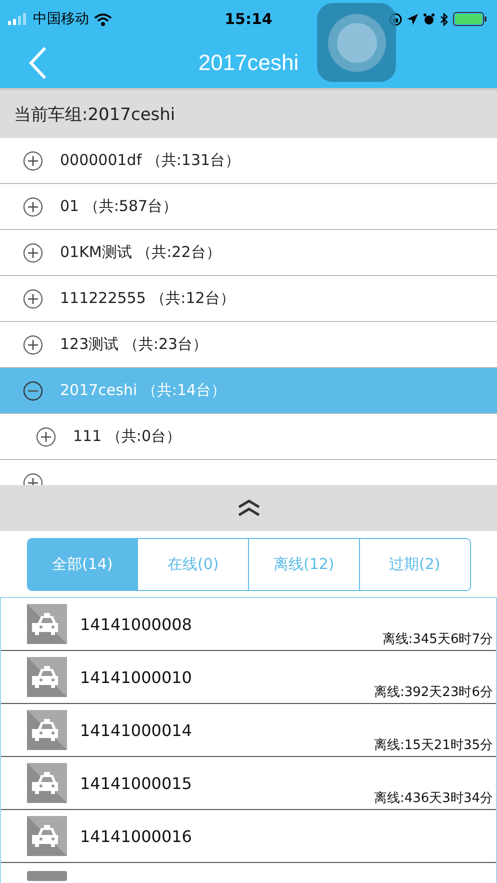  What do you see at coordinates (471, 19) in the screenshot?
I see `battery-icon` at bounding box center [471, 19].